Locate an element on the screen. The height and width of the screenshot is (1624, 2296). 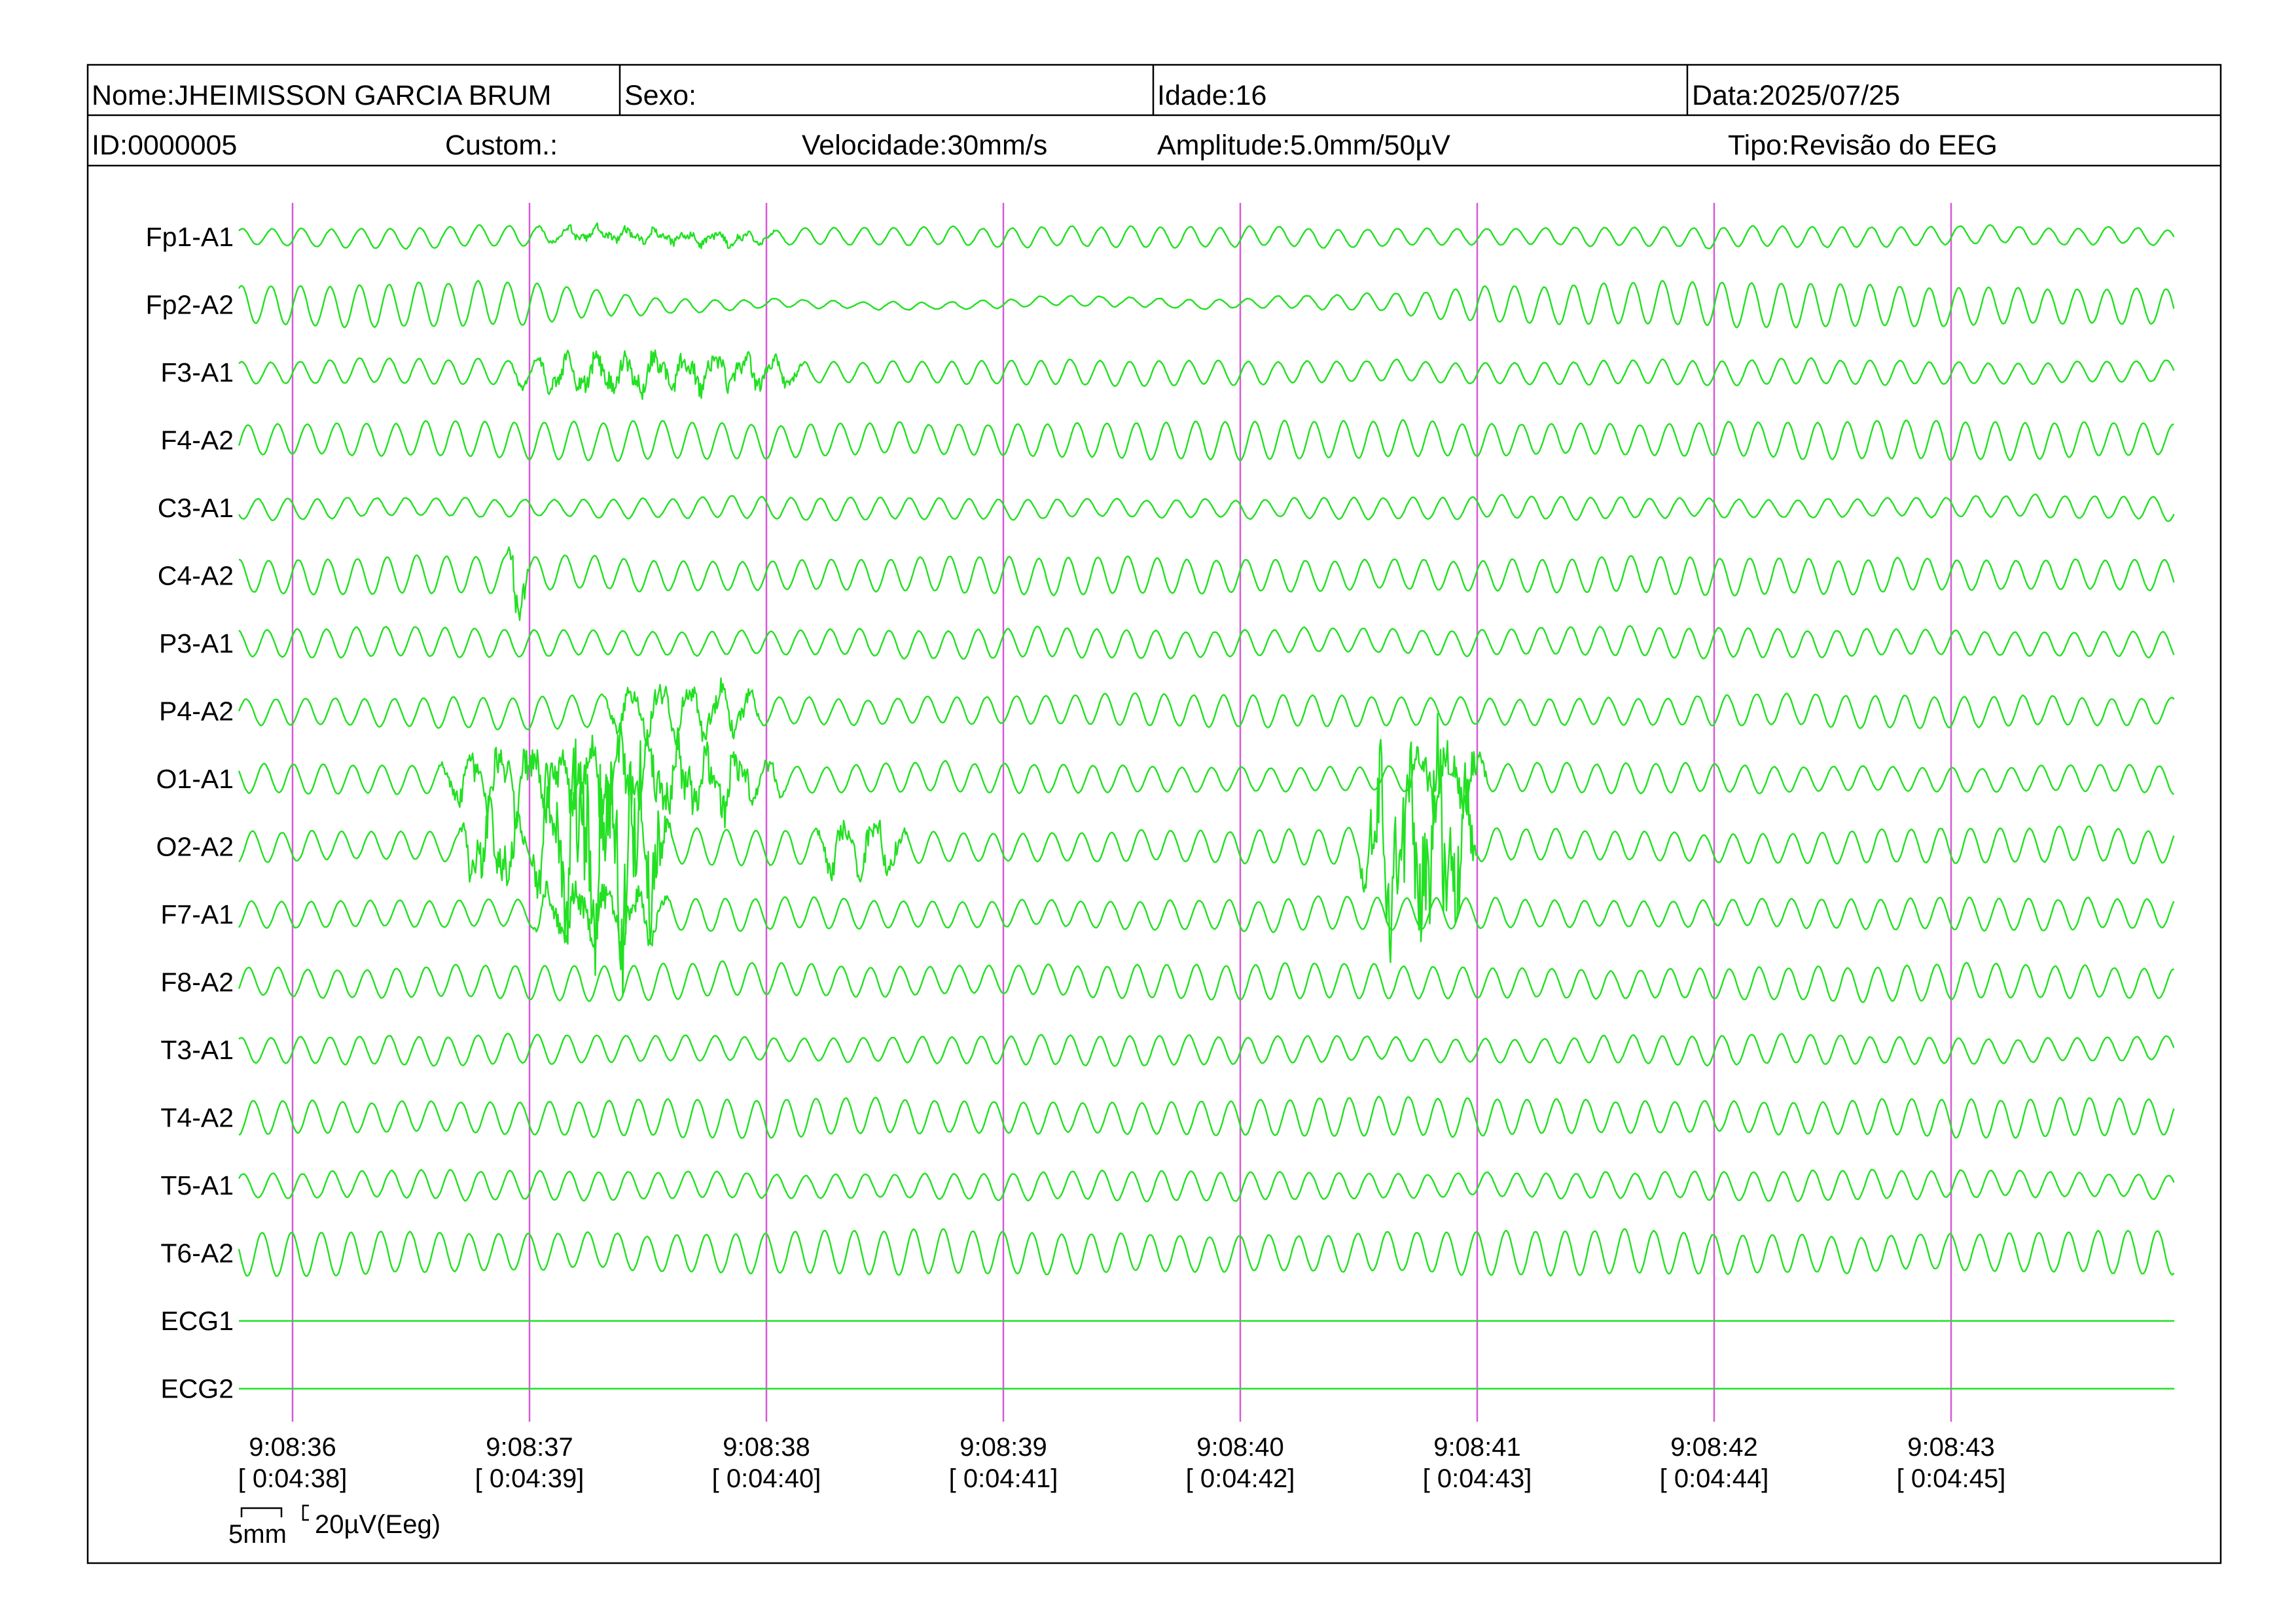
clock-time-label: 9:08:38 is located at coordinates (766, 1447).